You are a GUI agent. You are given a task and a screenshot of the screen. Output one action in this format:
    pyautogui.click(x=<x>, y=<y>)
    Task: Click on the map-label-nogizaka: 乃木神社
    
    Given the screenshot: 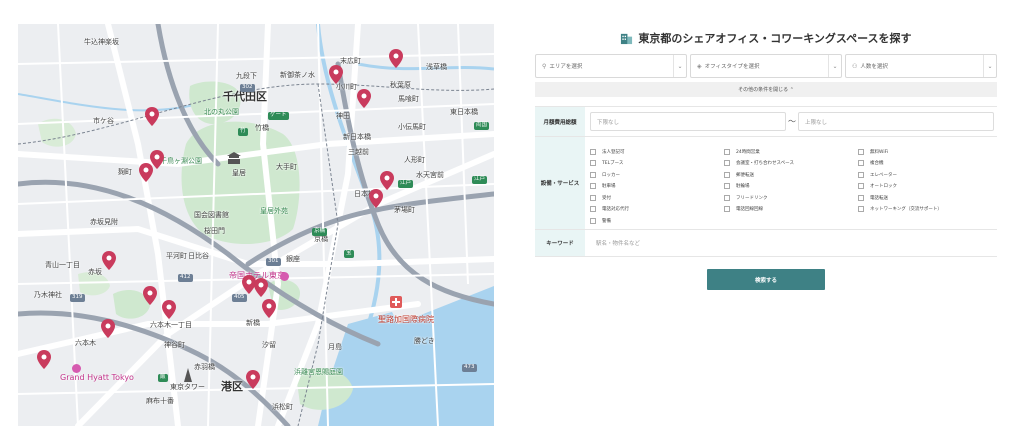 What is the action you would take?
    pyautogui.click(x=48, y=295)
    